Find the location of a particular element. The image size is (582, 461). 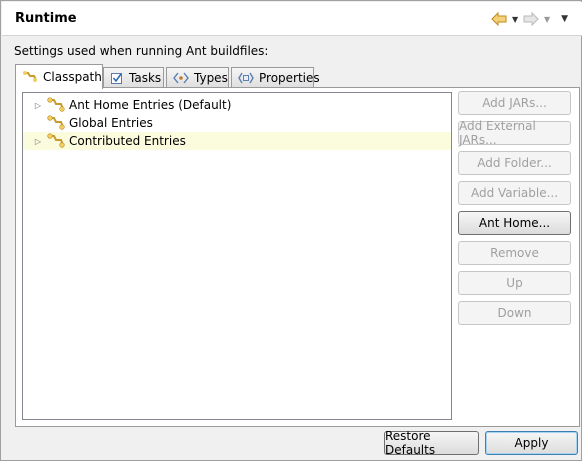

tab-label: Tasks is located at coordinates (145, 78).